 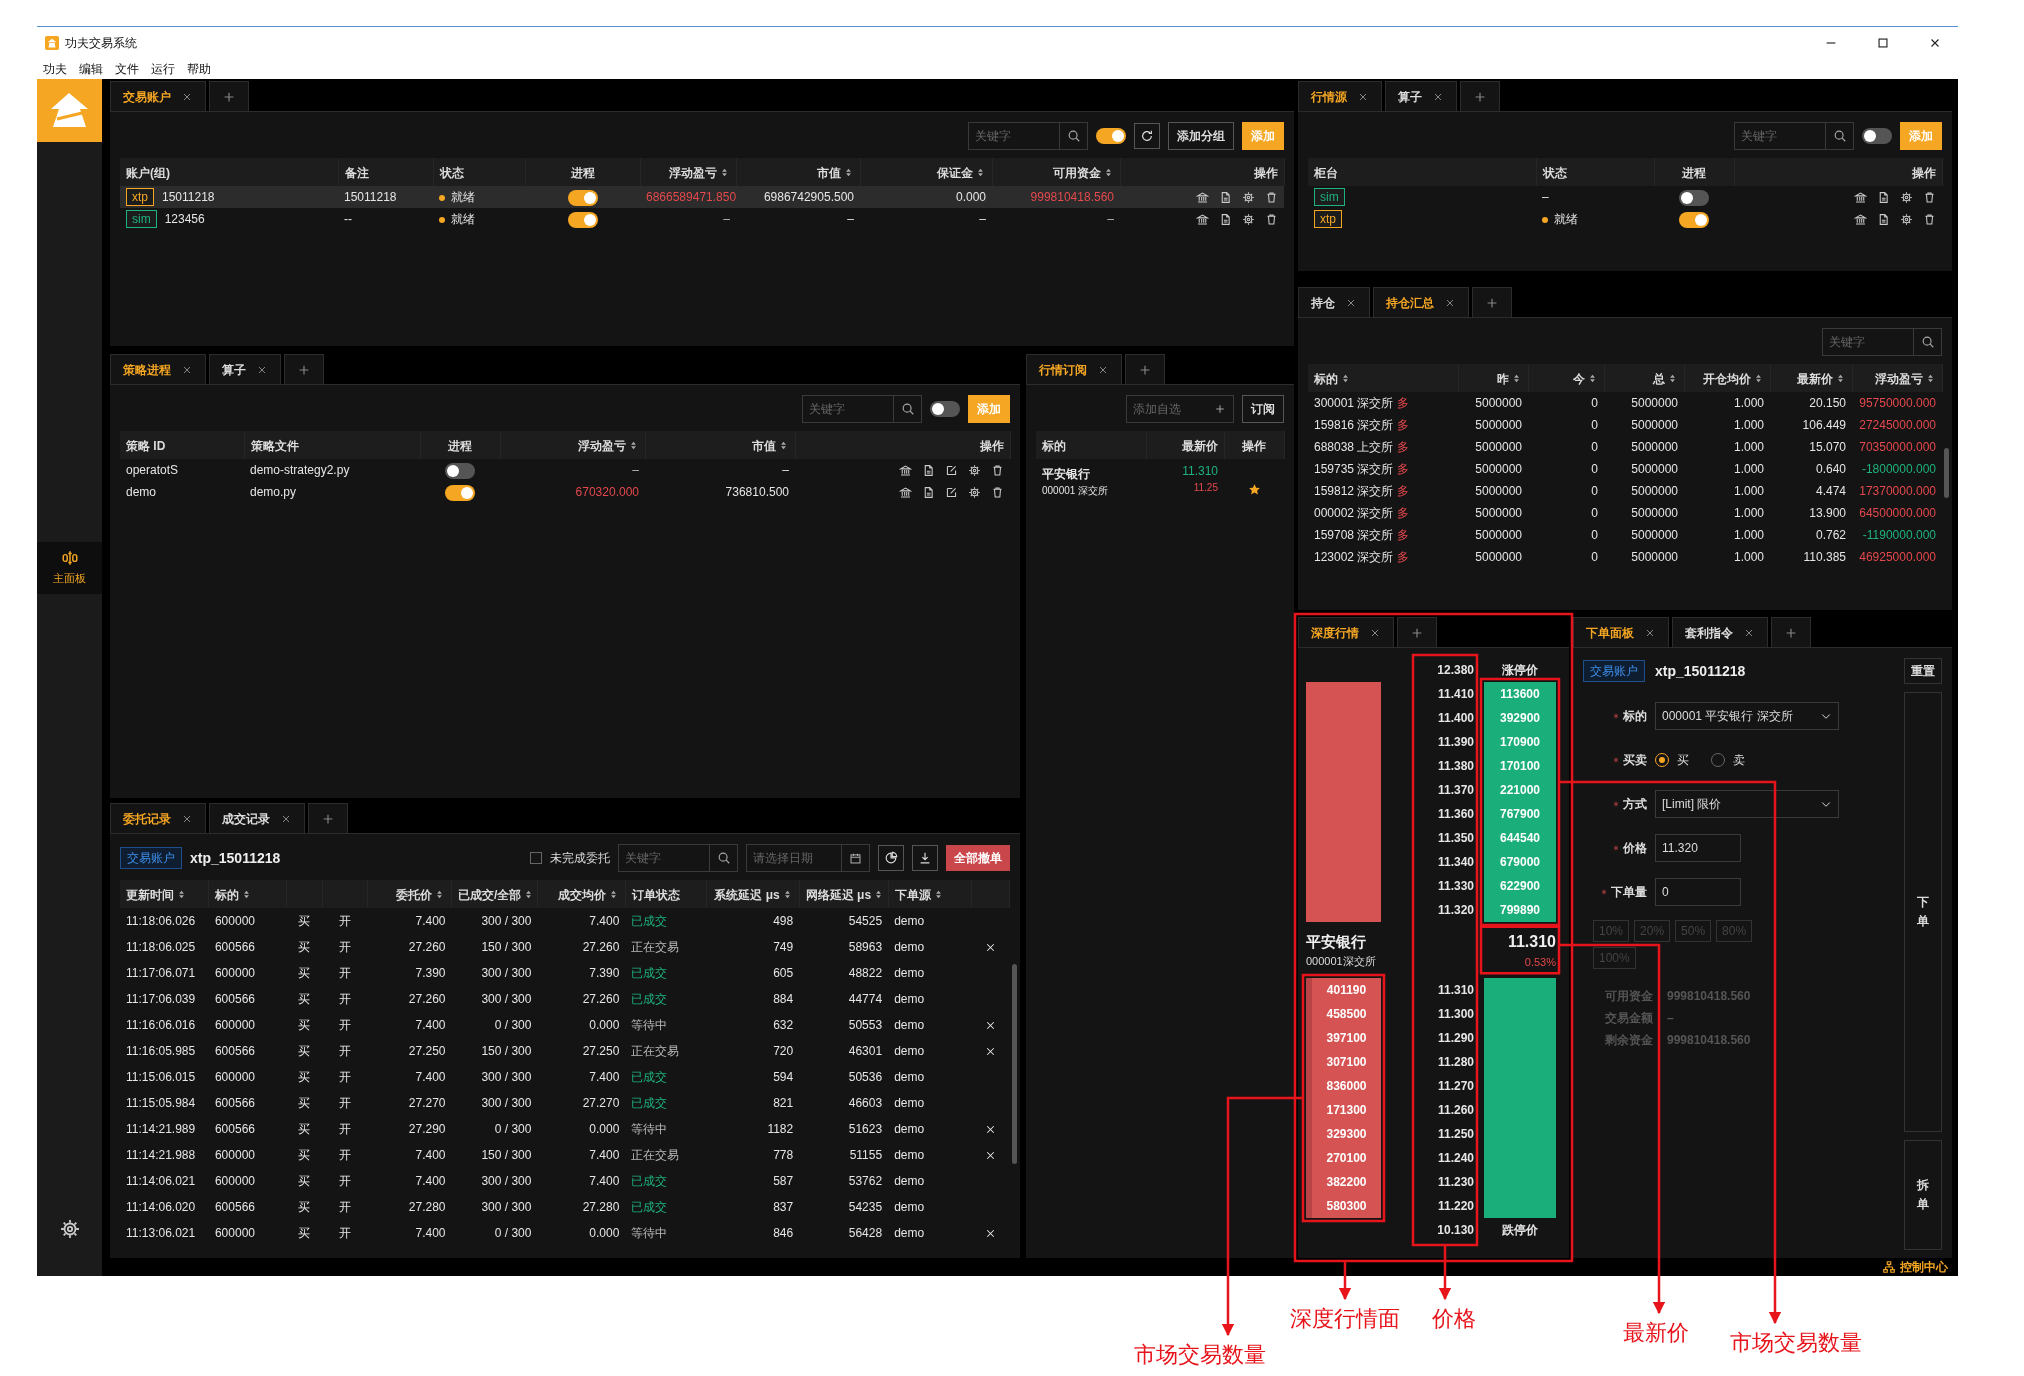 What do you see at coordinates (1402, 557) in the screenshot?
I see `direction-label: 多` at bounding box center [1402, 557].